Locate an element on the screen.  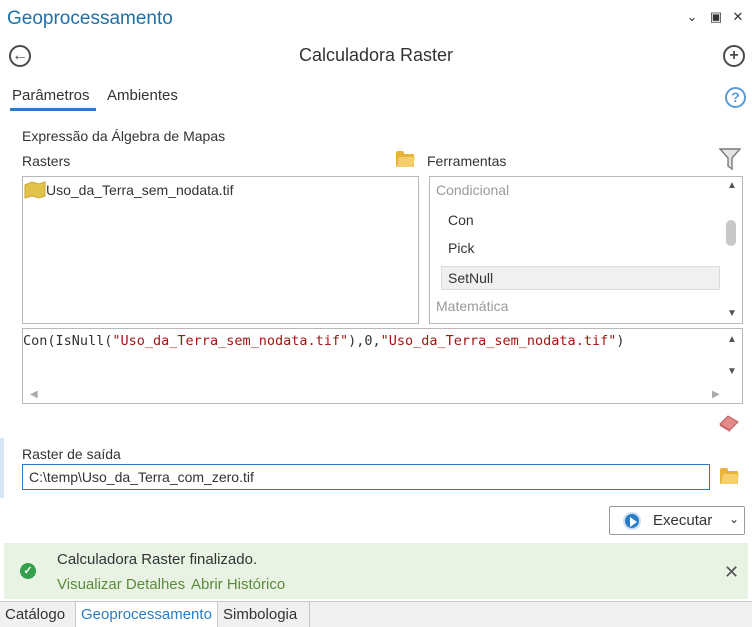
bottom-tab-bar: Catálogo Geoprocessamento Simbologia is located at coordinates (376, 614).